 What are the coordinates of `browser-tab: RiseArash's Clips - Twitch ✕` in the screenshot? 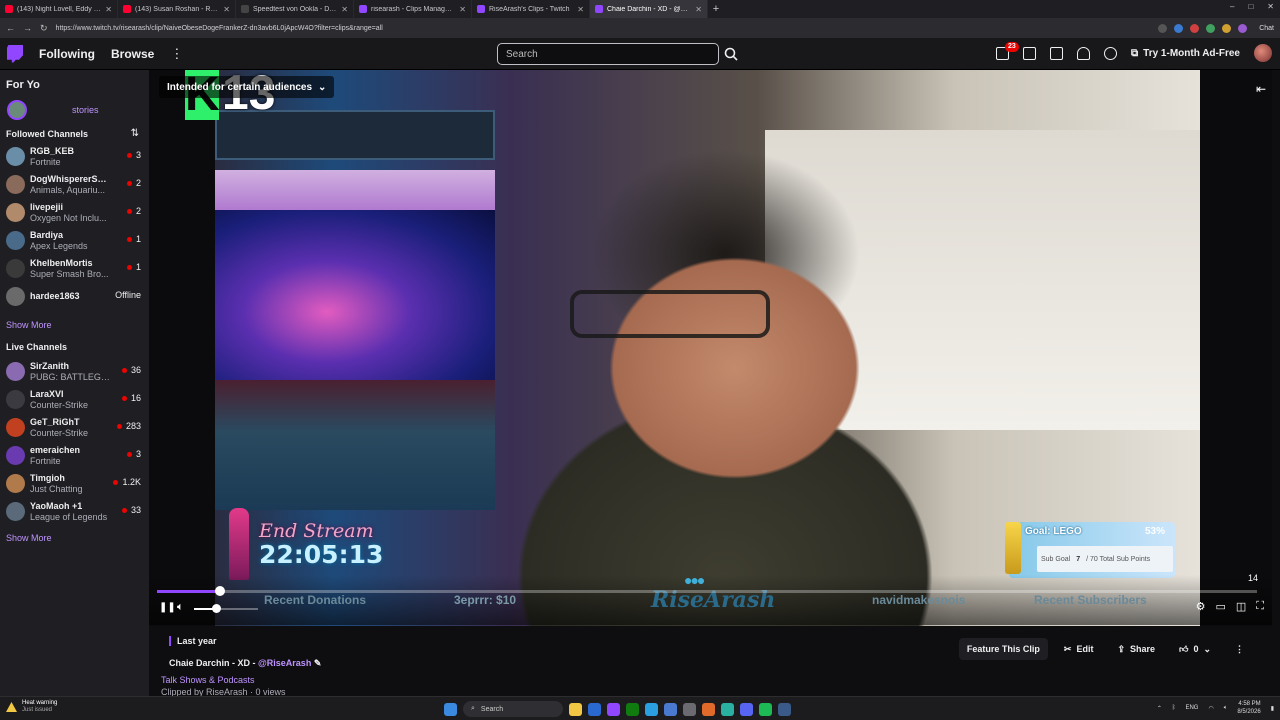 It's located at (531, 9).